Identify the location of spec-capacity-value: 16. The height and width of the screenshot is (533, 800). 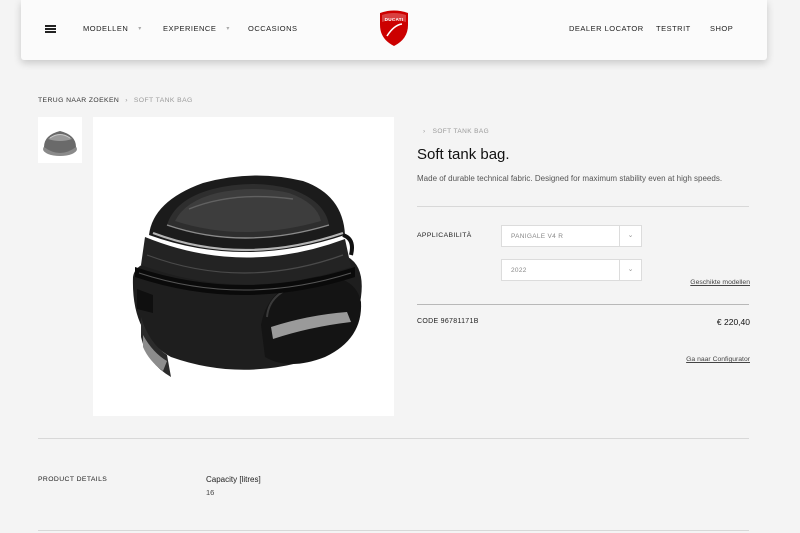
(210, 492).